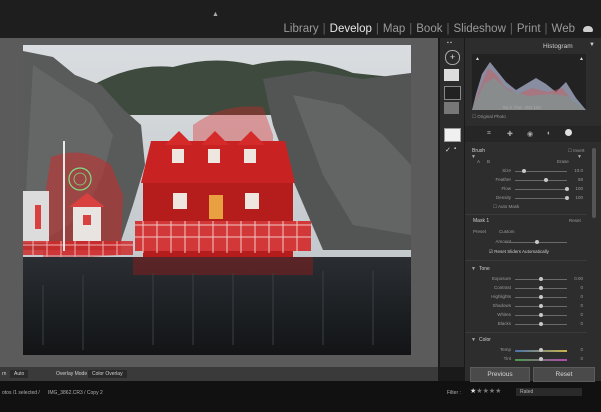 The height and width of the screenshot is (412, 601). What do you see at coordinates (452, 57) in the screenshot?
I see `add-mask-icon: +` at bounding box center [452, 57].